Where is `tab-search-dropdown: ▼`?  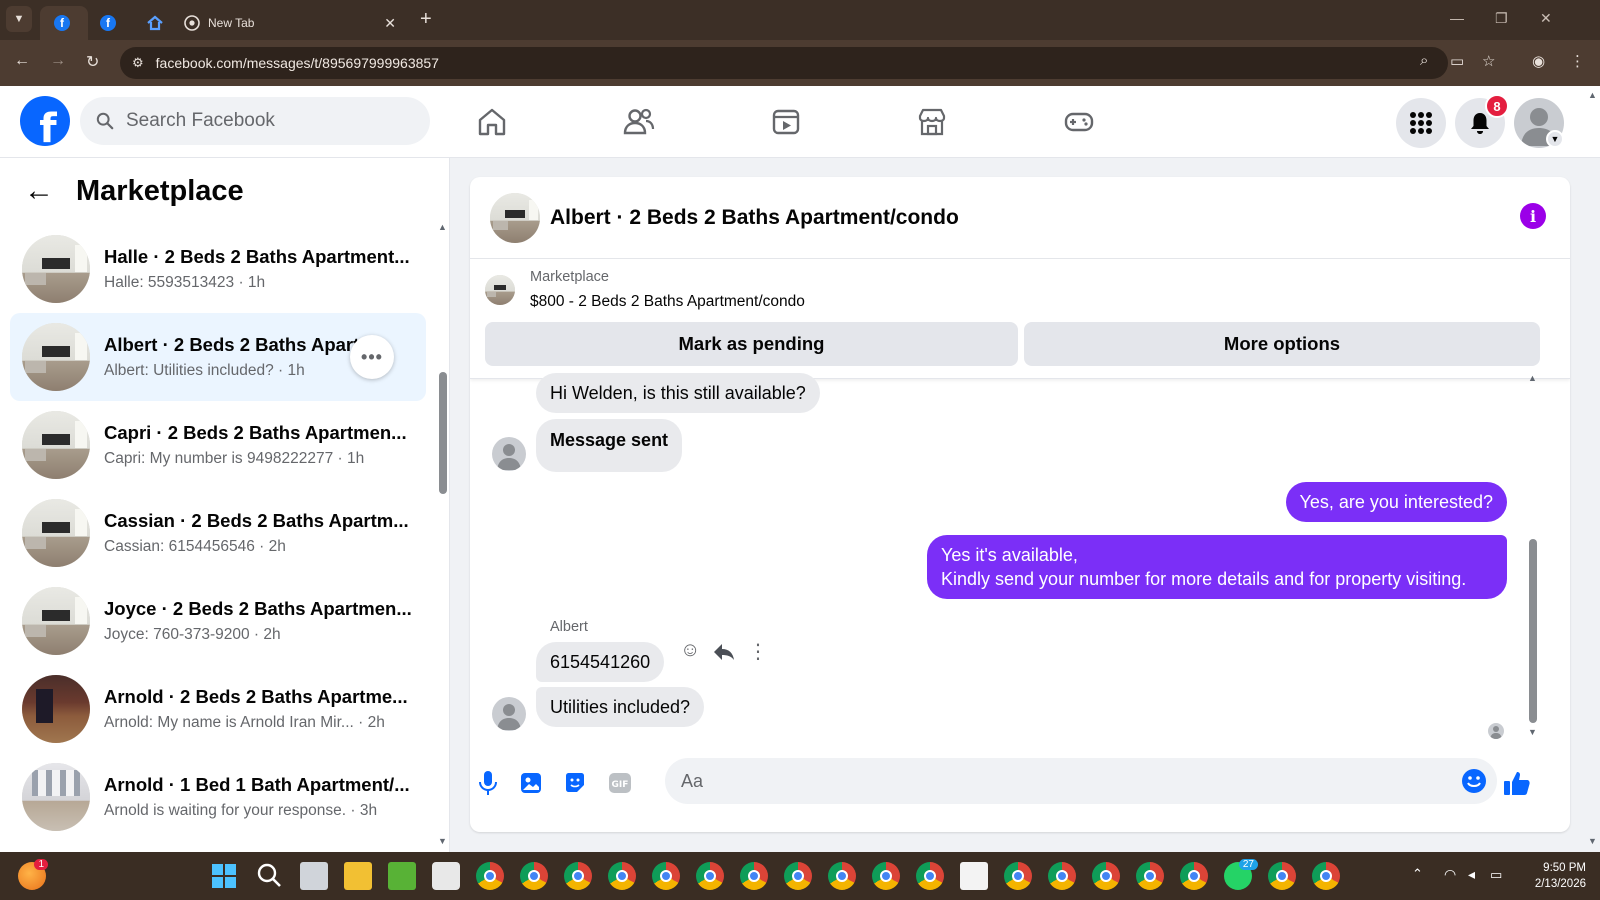
tab-search-dropdown: ▼ is located at coordinates (19, 19).